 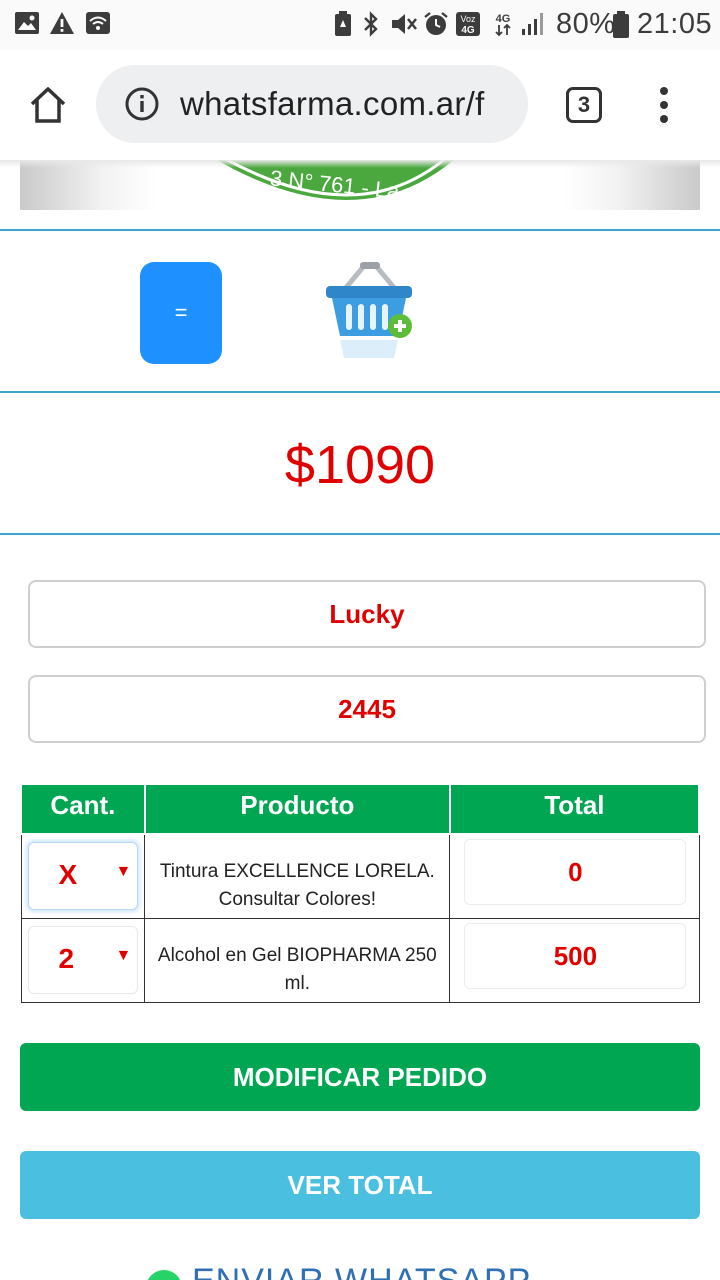 I want to click on battery-icon, so click(x=621, y=27).